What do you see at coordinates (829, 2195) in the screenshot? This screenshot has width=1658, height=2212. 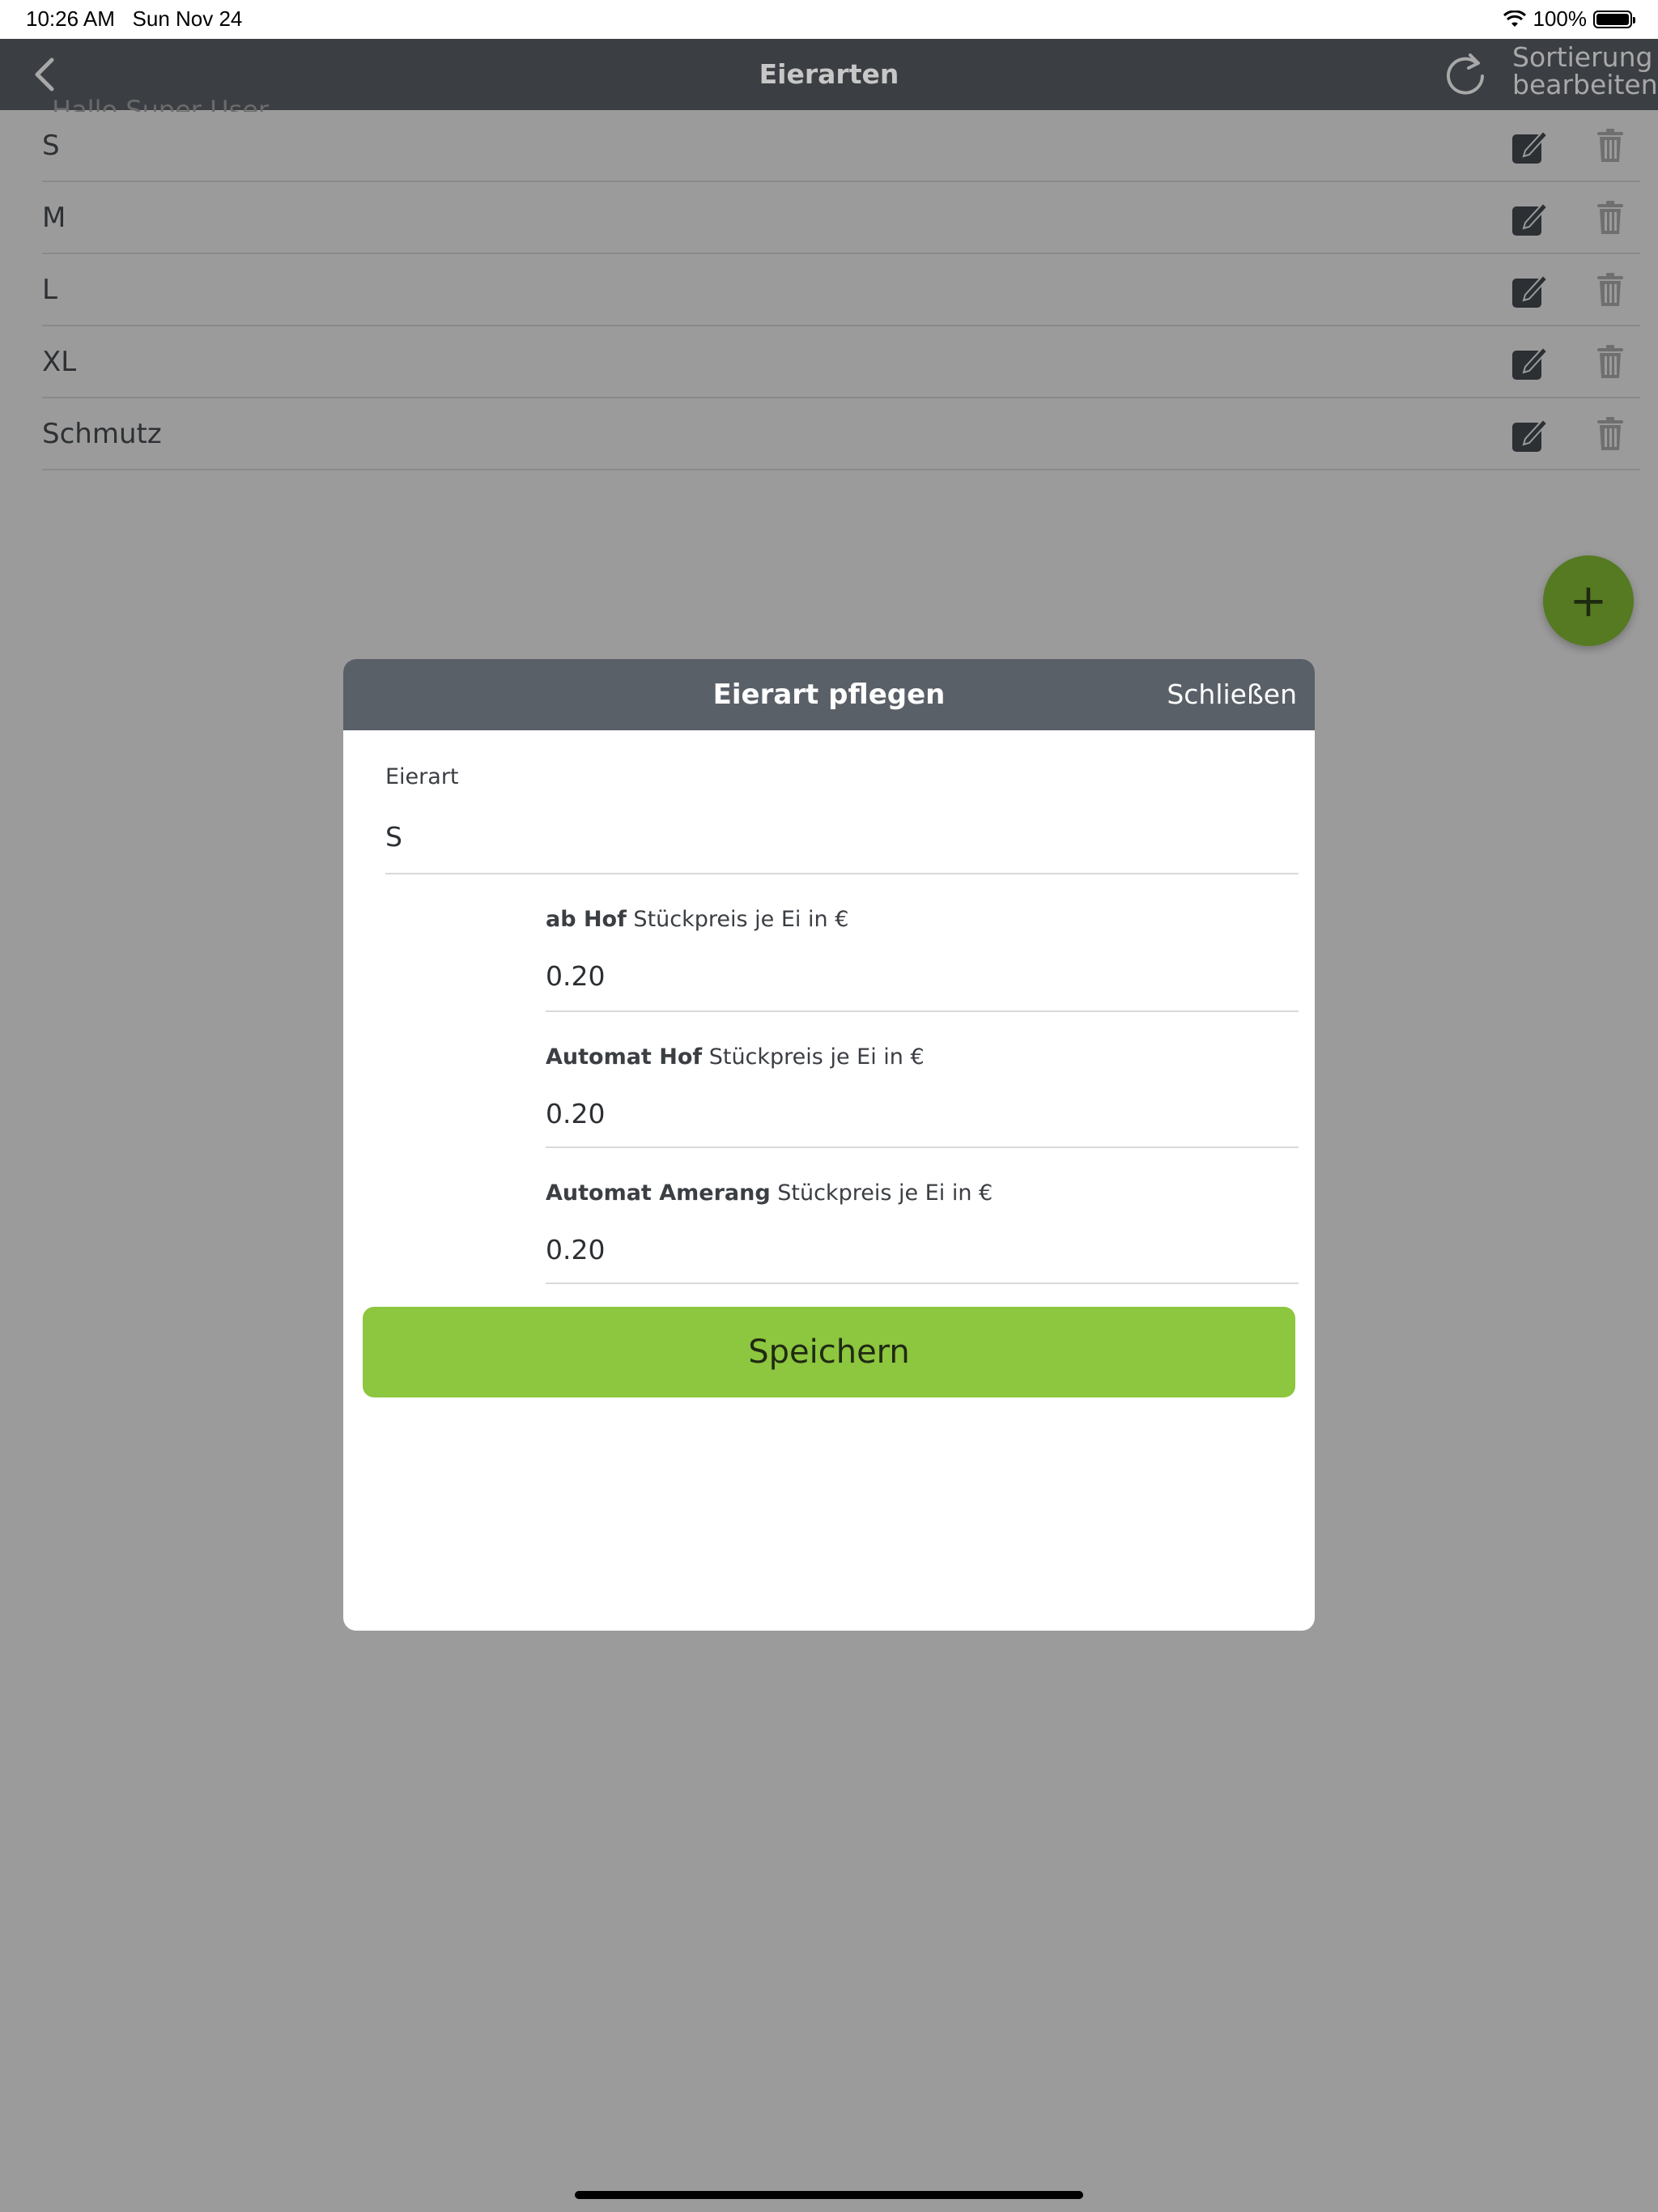 I see `home-indicator` at bounding box center [829, 2195].